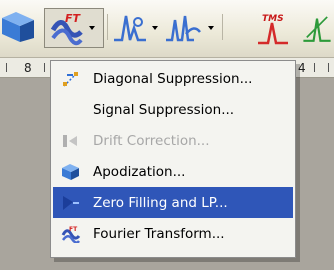 The height and width of the screenshot is (270, 334). I want to click on svg-text: TMS, so click(273, 19).